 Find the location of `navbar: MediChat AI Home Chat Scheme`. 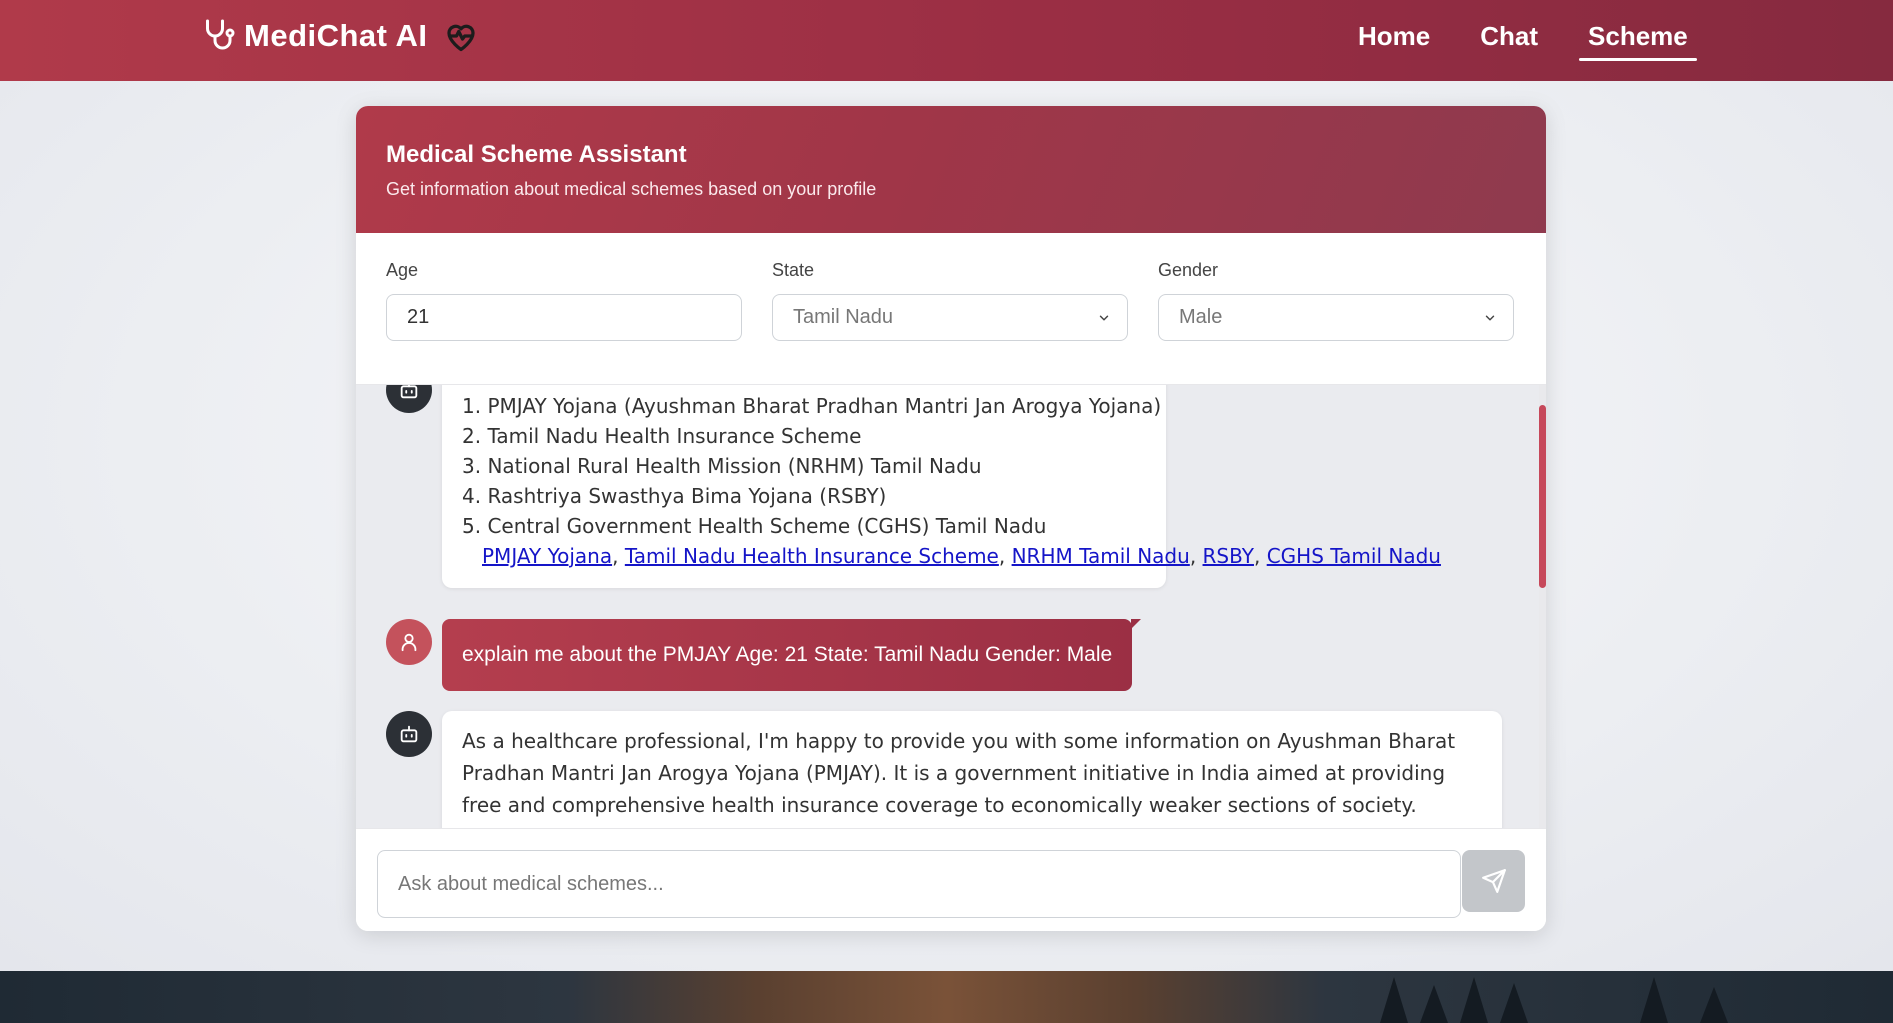

navbar: MediChat AI Home Chat Scheme is located at coordinates (946, 40).